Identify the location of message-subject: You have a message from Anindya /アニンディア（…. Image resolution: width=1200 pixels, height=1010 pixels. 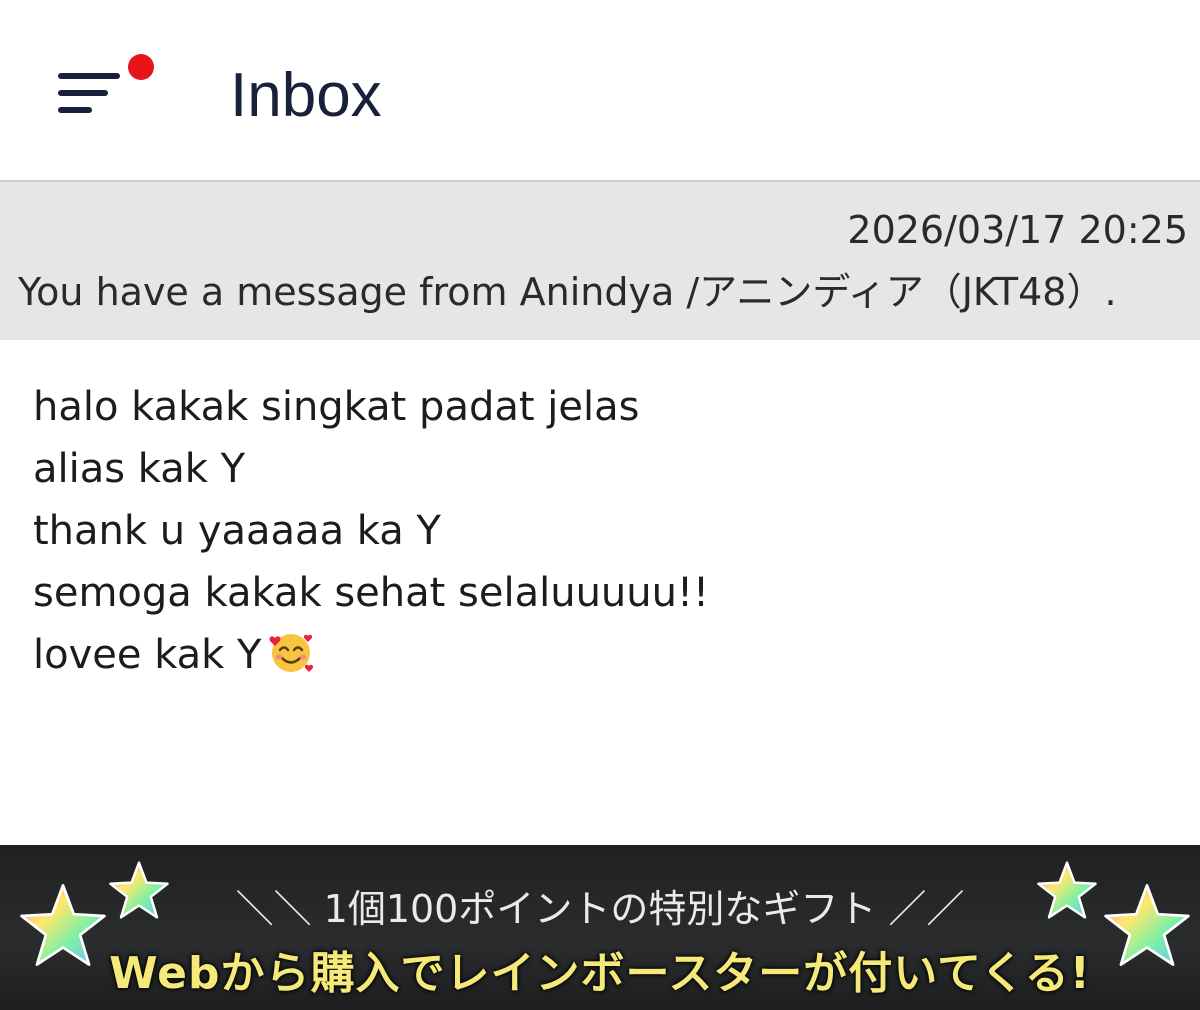
(567, 292).